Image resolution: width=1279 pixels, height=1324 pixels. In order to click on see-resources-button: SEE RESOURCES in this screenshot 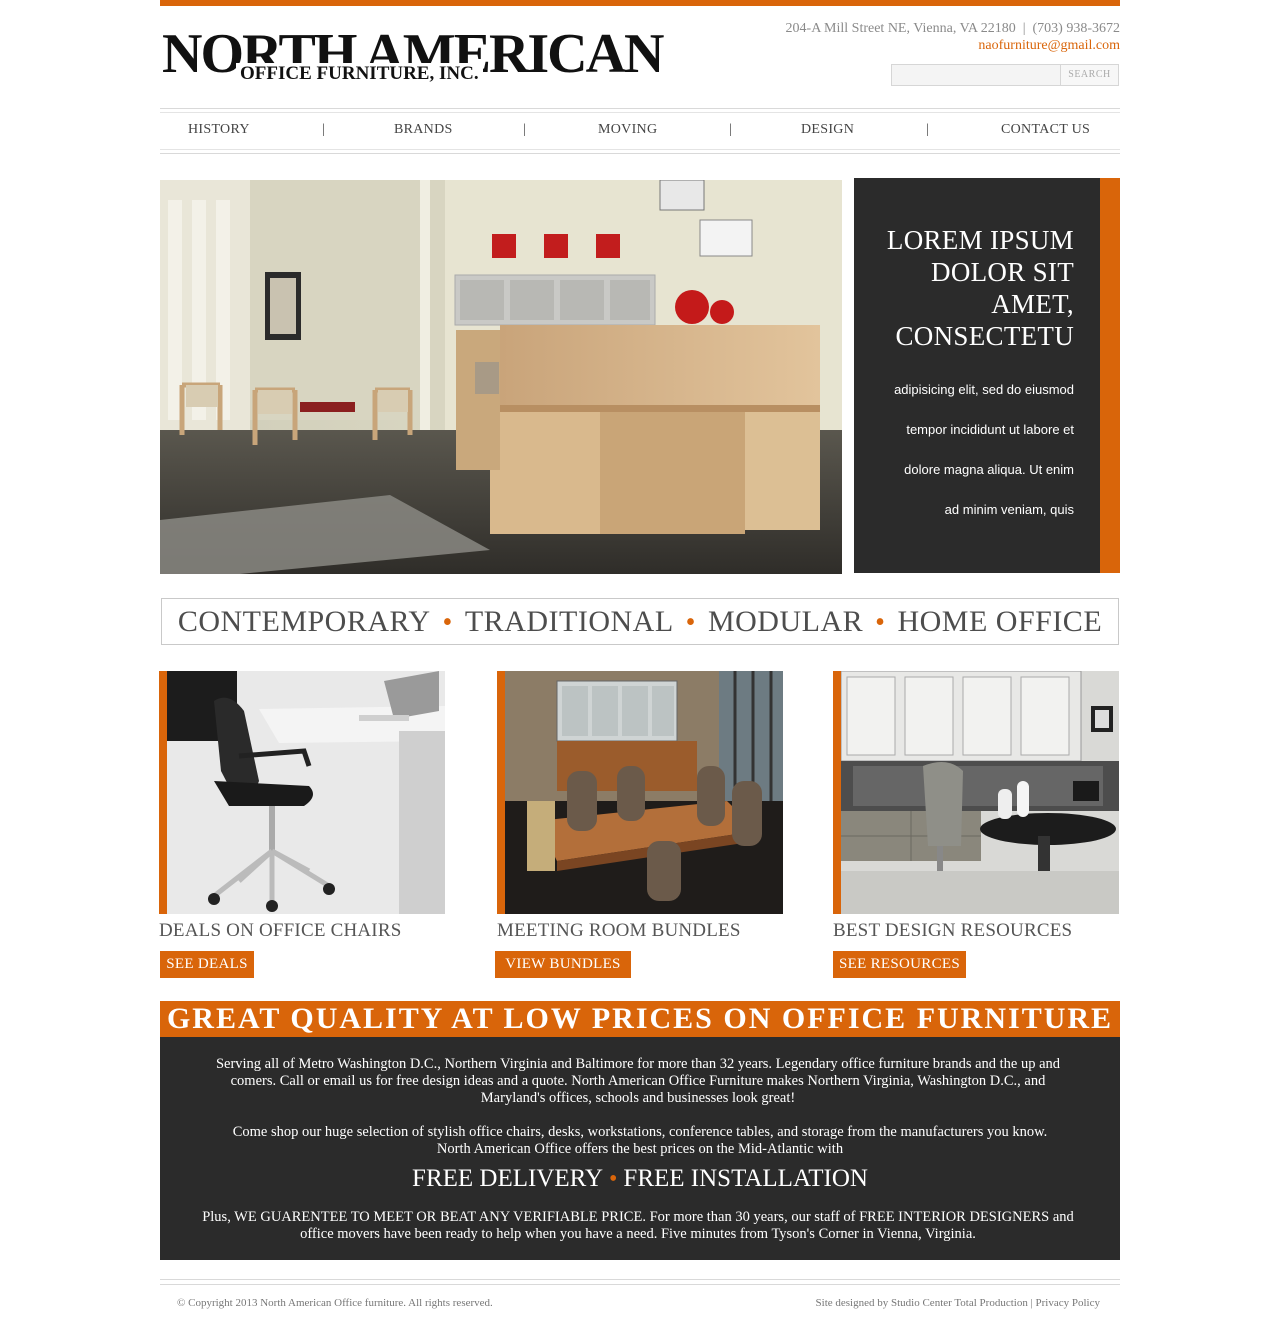, I will do `click(899, 964)`.